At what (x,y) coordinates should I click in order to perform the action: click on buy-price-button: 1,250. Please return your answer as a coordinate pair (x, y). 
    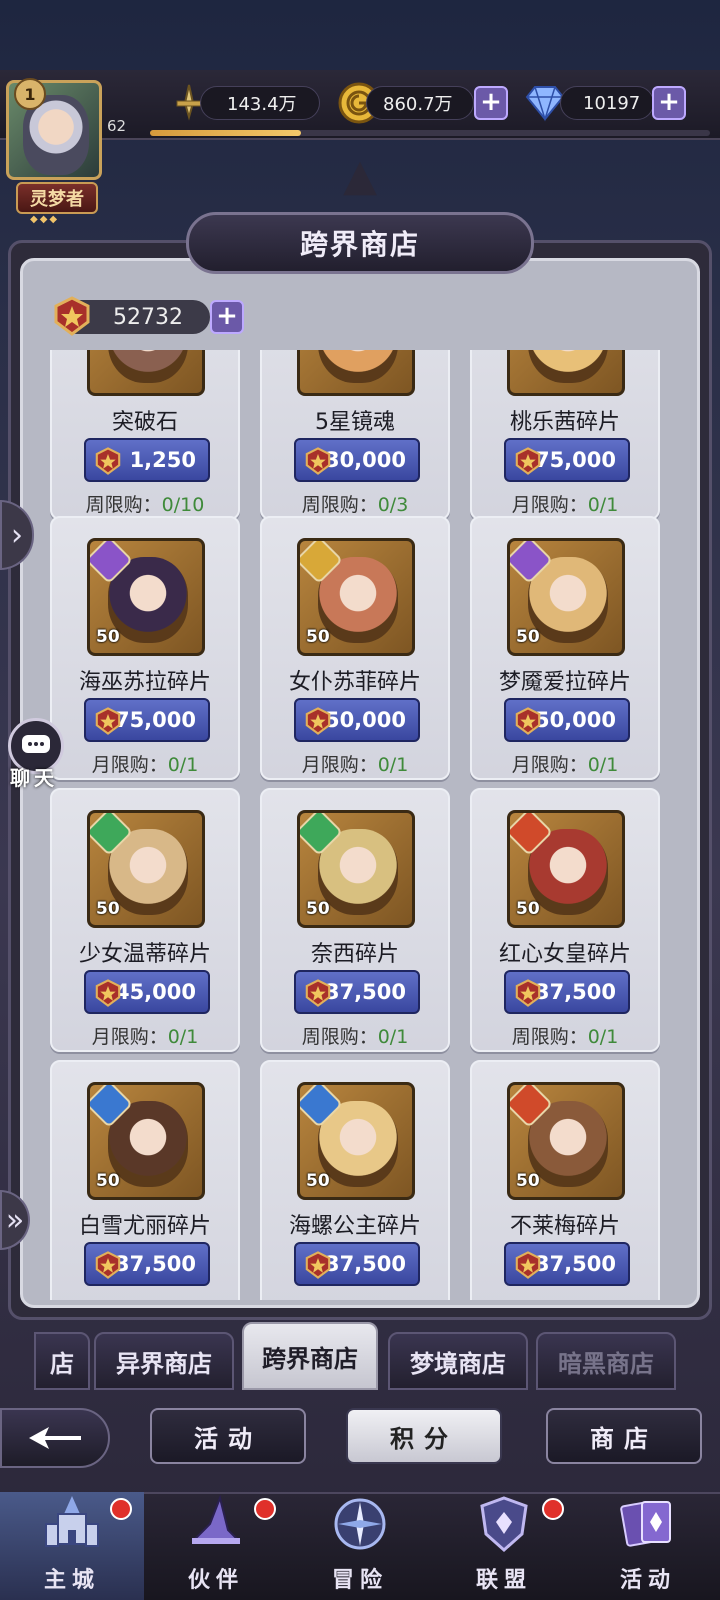
    Looking at the image, I should click on (147, 460).